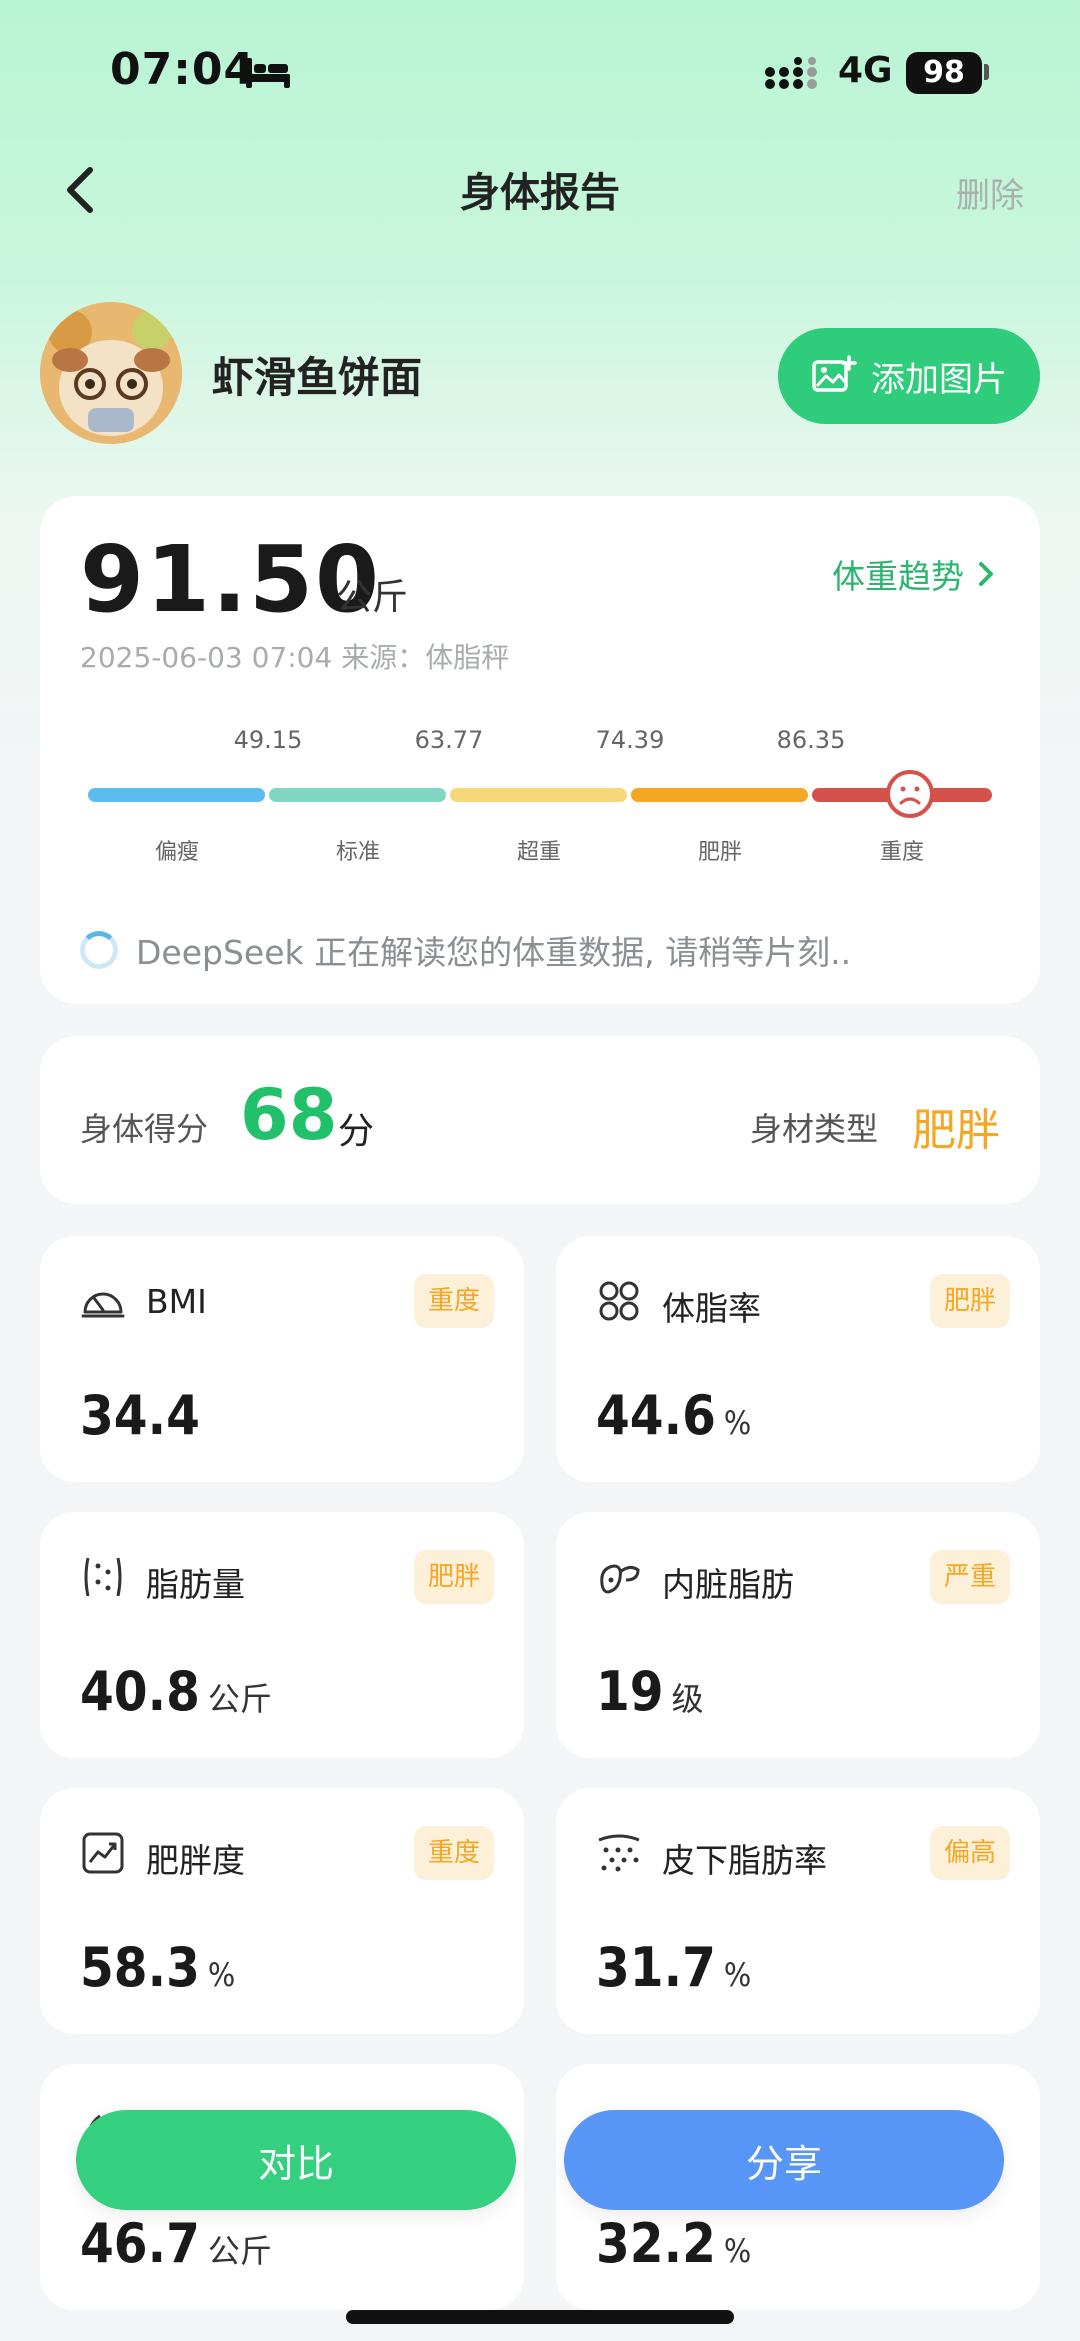 Image resolution: width=1080 pixels, height=2341 pixels. I want to click on weight-unit: 公斤, so click(372, 597).